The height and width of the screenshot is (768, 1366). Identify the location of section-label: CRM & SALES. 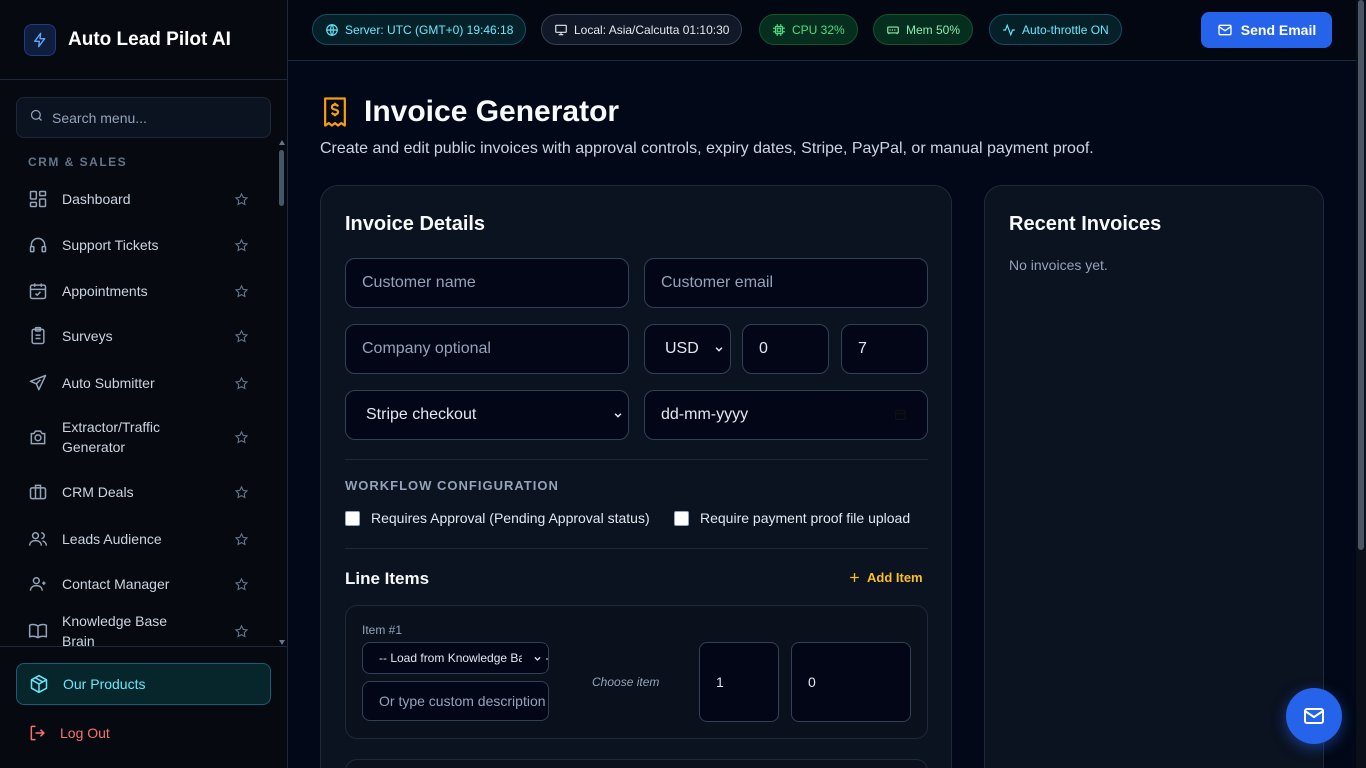
(78, 162).